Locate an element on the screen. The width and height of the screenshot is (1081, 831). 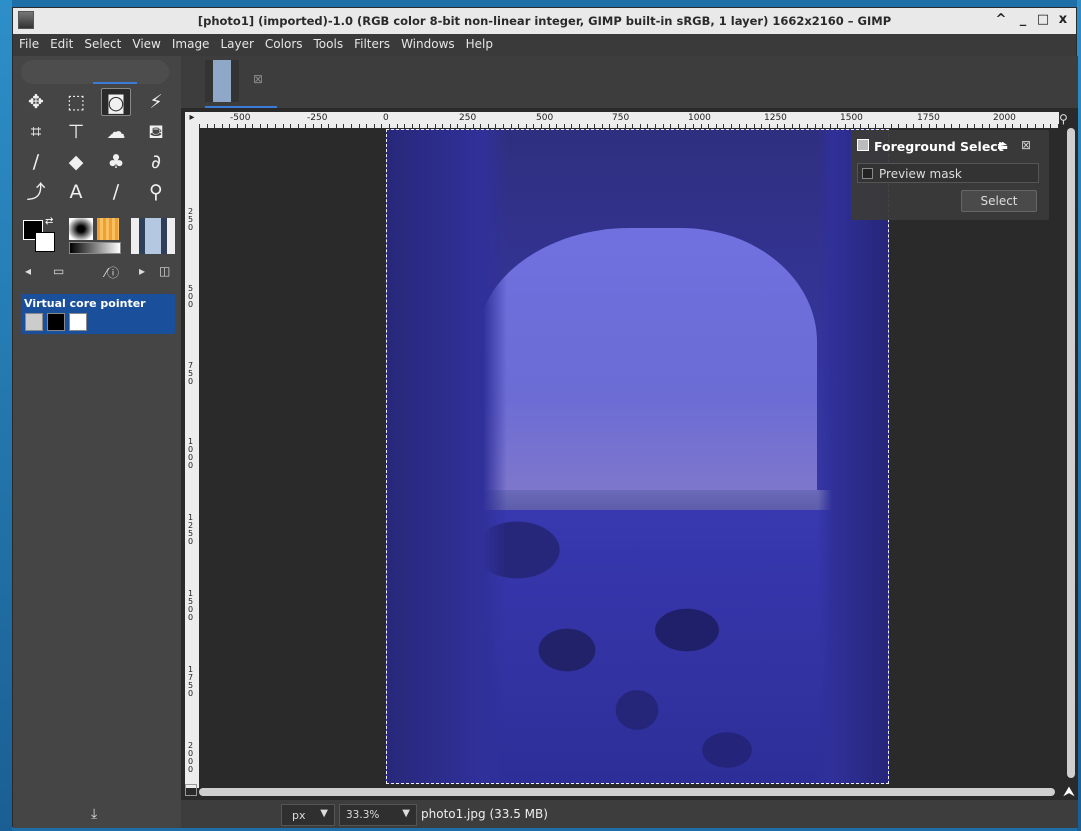
horizontal-scrollbar is located at coordinates (627, 792).